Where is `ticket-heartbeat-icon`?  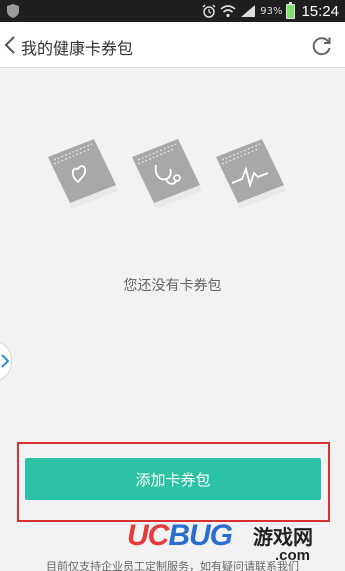 ticket-heartbeat-icon is located at coordinates (251, 174).